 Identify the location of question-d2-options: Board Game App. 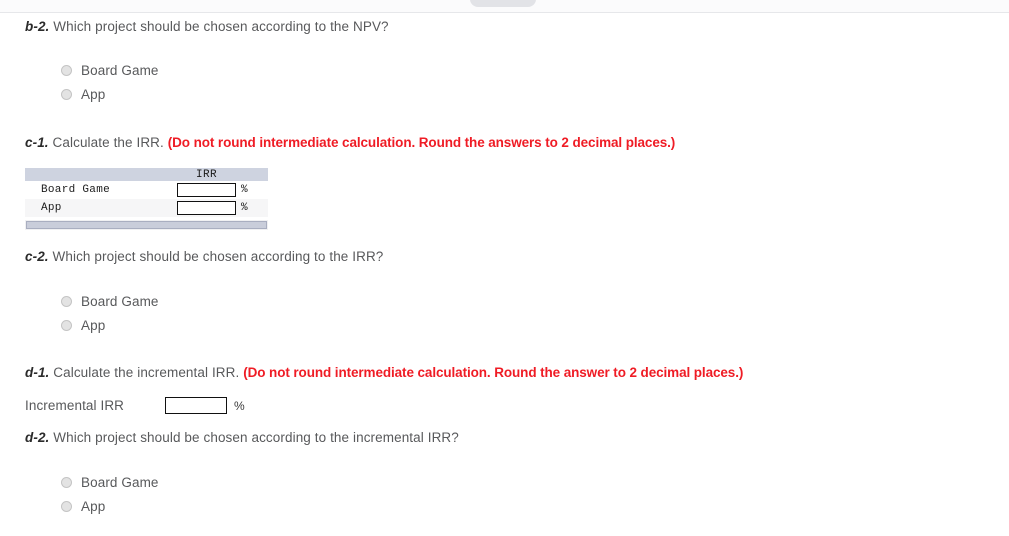
(110, 494).